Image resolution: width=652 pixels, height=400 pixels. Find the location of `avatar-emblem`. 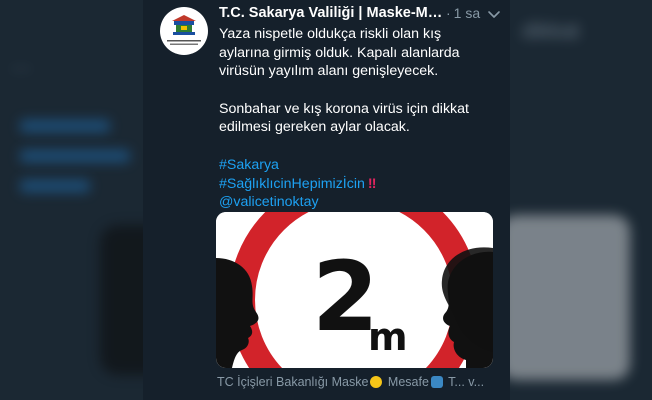

avatar-emblem is located at coordinates (184, 25).